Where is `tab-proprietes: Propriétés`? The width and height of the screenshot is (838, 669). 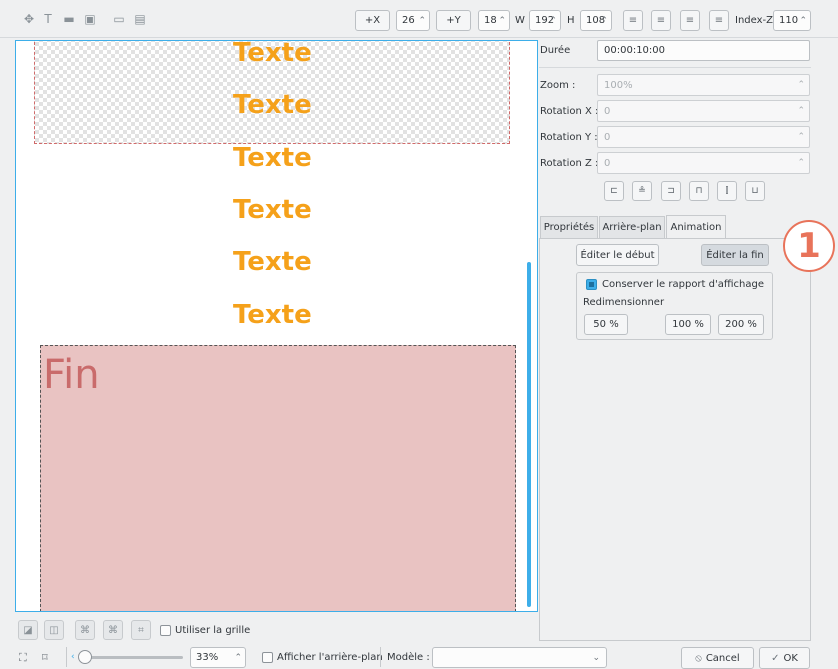
tab-proprietes: Propriétés is located at coordinates (569, 227).